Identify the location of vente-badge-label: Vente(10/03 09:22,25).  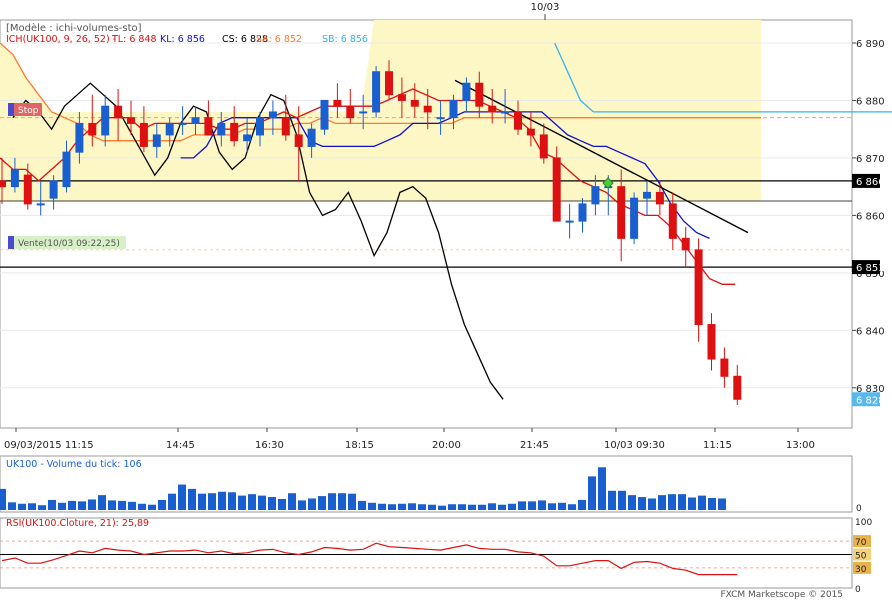
(69, 244).